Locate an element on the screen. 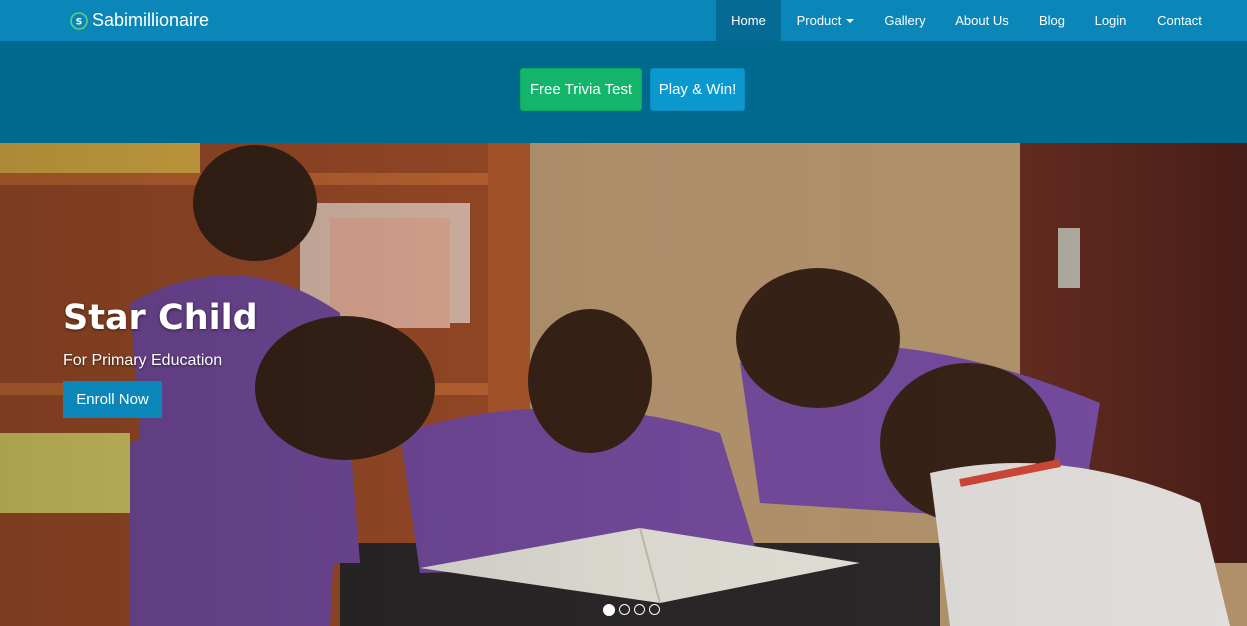  nav-about-us: About Us is located at coordinates (982, 20).